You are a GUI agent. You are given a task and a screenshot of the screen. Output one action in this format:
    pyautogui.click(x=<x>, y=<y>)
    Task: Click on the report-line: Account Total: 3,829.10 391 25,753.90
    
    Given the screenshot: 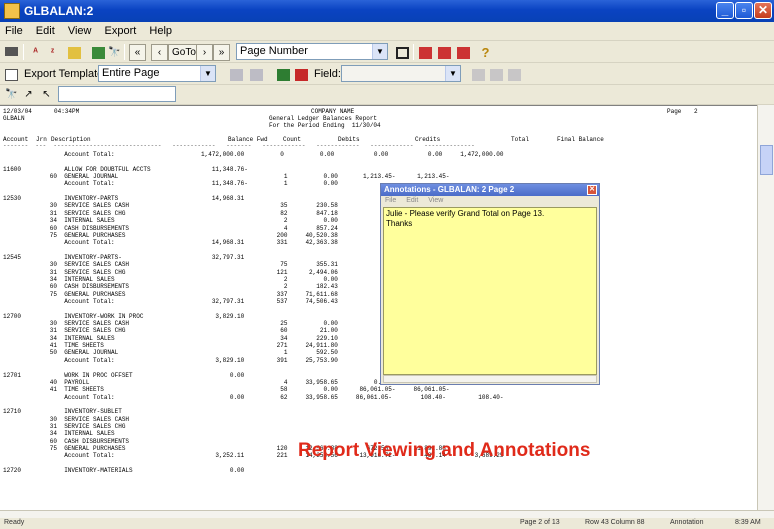 What is the action you would take?
    pyautogui.click(x=170, y=360)
    